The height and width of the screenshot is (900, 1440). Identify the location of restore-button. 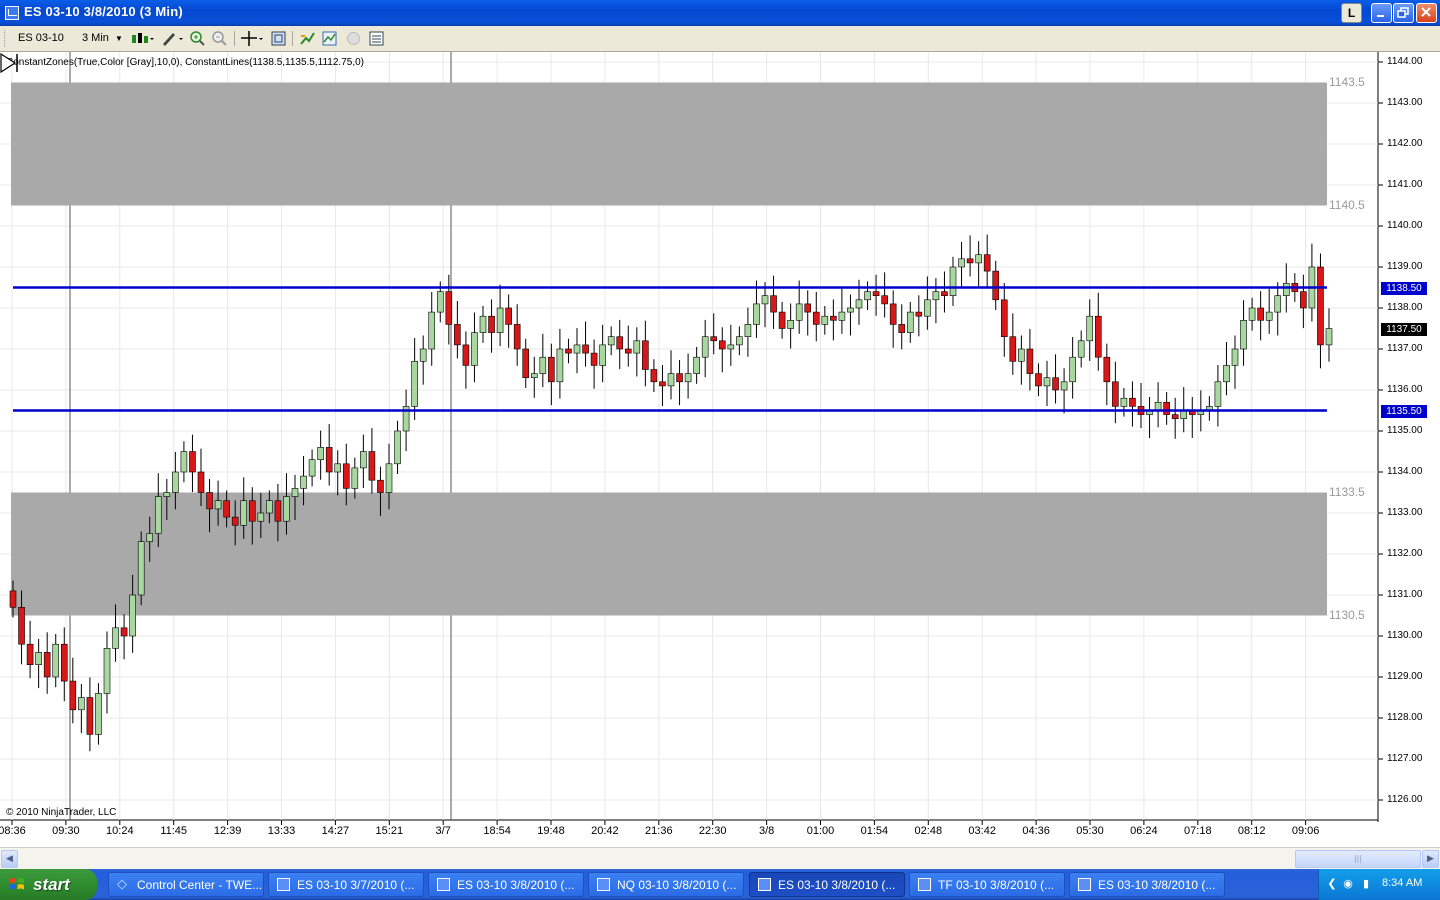
(1403, 13).